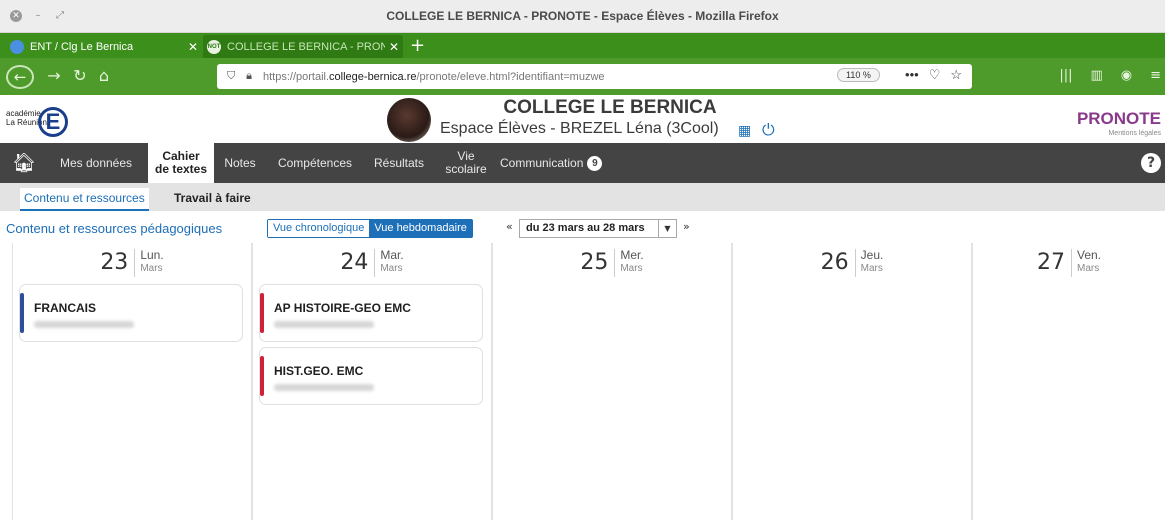  I want to click on tab-travail-a-faire: Travail à faire, so click(212, 199).